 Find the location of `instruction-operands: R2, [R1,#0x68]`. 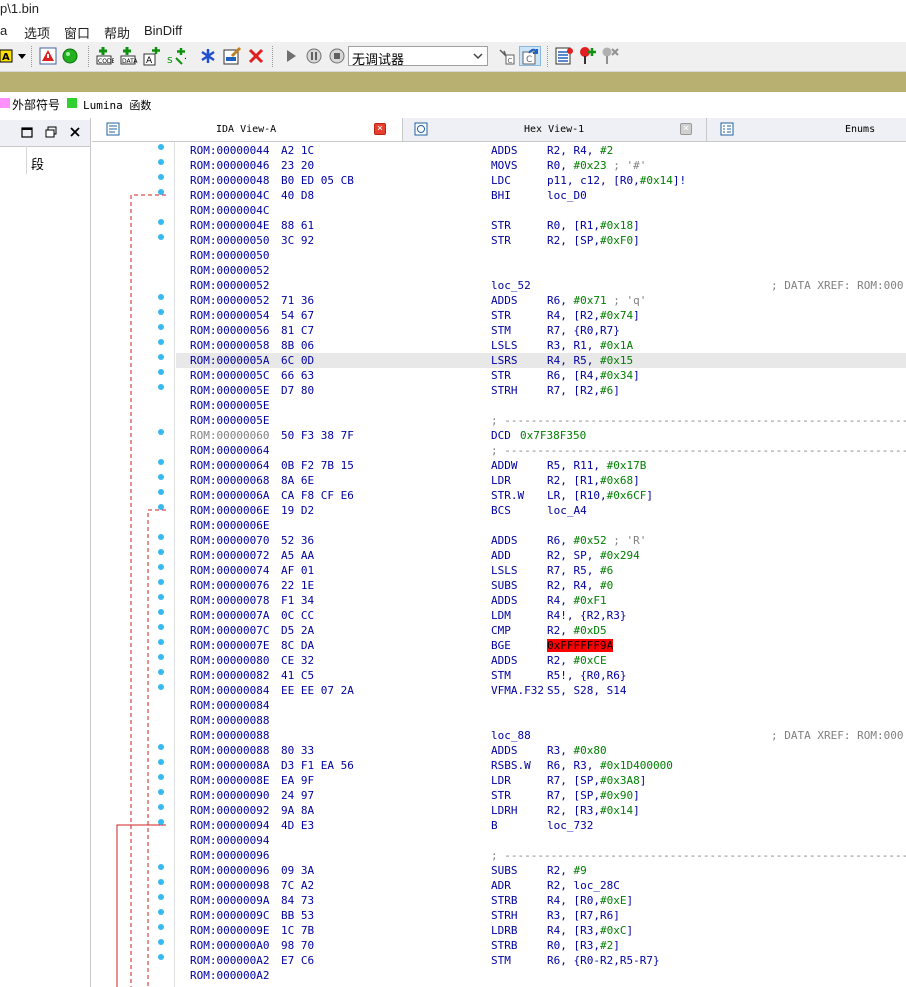

instruction-operands: R2, [R1,#0x68] is located at coordinates (593, 480).